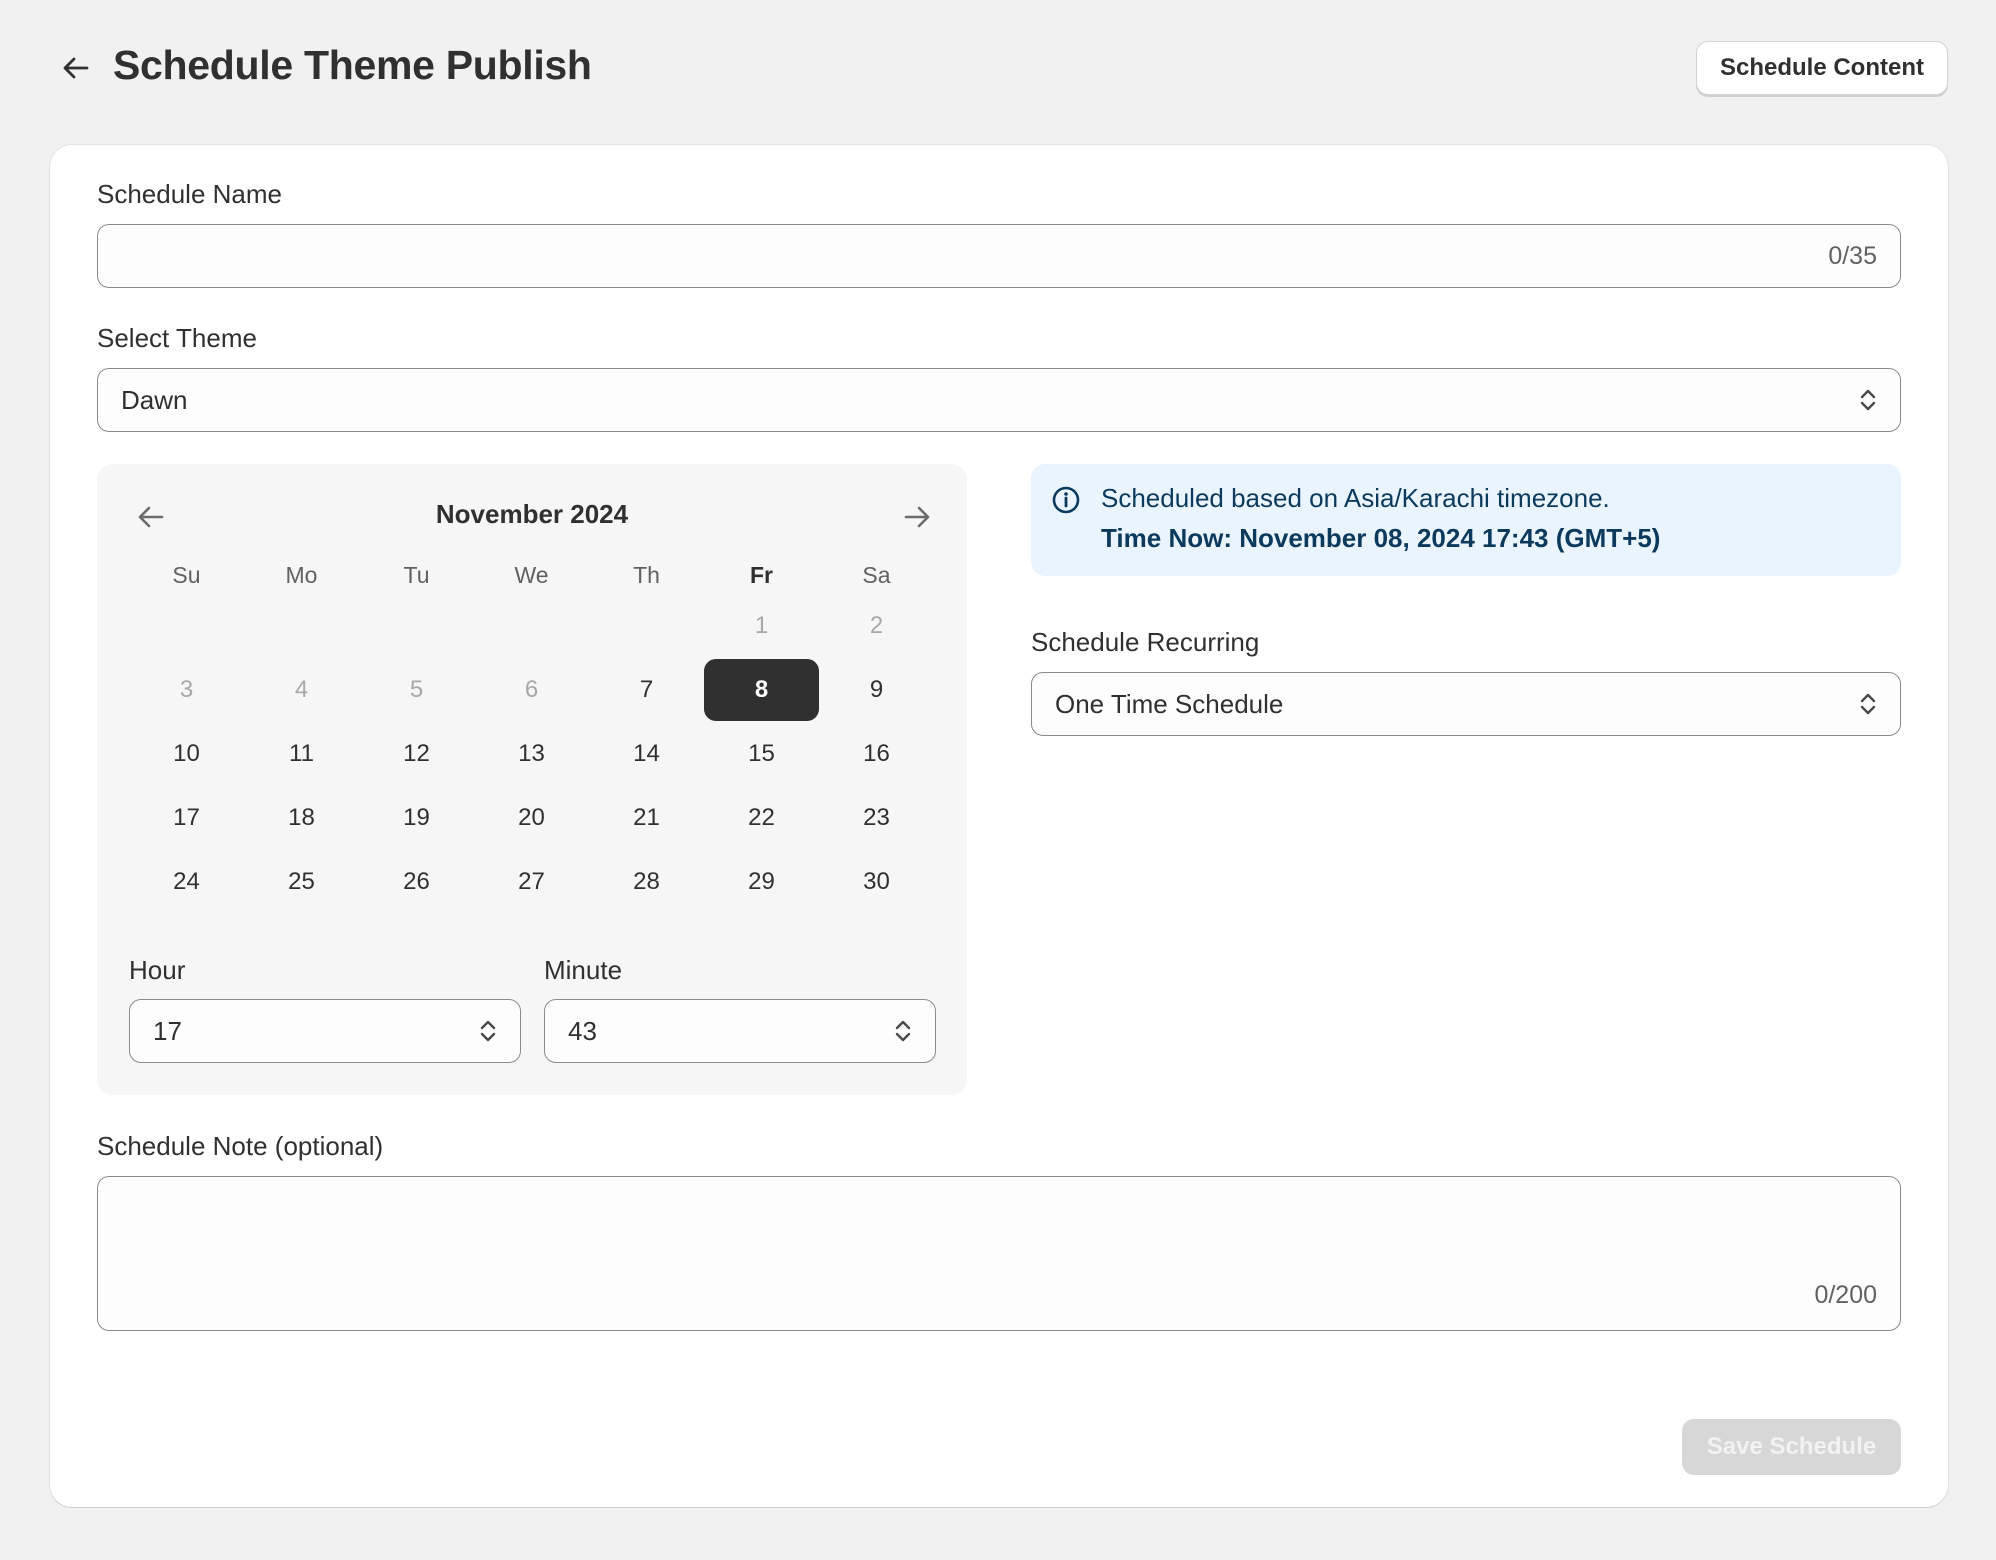 Image resolution: width=1996 pixels, height=1560 pixels. What do you see at coordinates (761, 818) in the screenshot?
I see `calendar-day: 22` at bounding box center [761, 818].